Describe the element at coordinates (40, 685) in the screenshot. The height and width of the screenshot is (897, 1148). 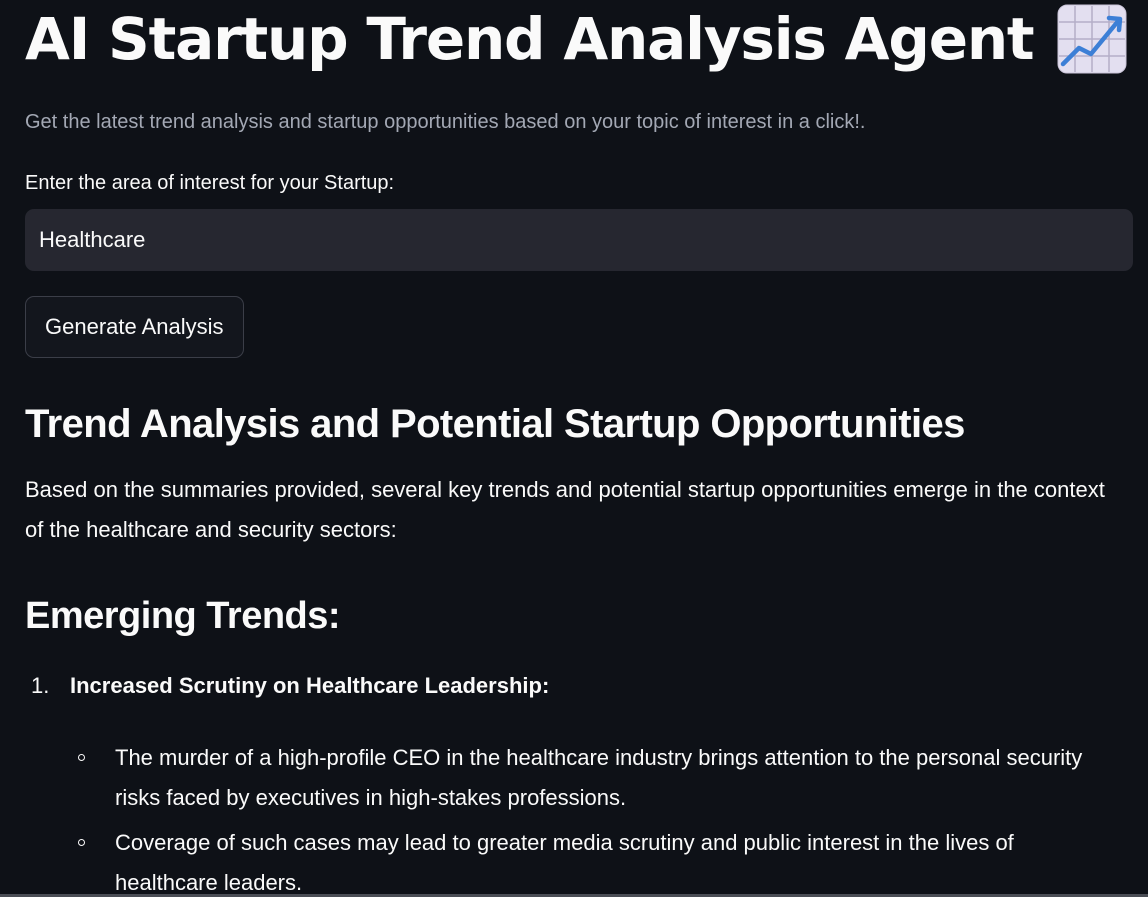
I see `trend-number: 1.` at that location.